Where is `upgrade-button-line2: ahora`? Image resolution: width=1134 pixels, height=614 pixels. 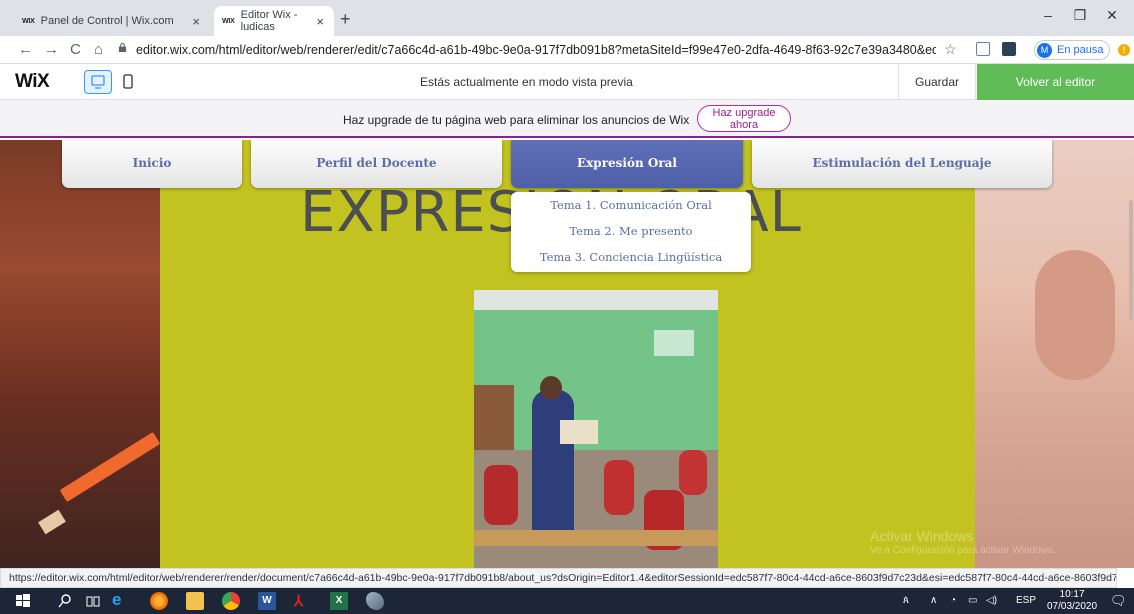
upgrade-button-line2: ahora is located at coordinates (744, 125).